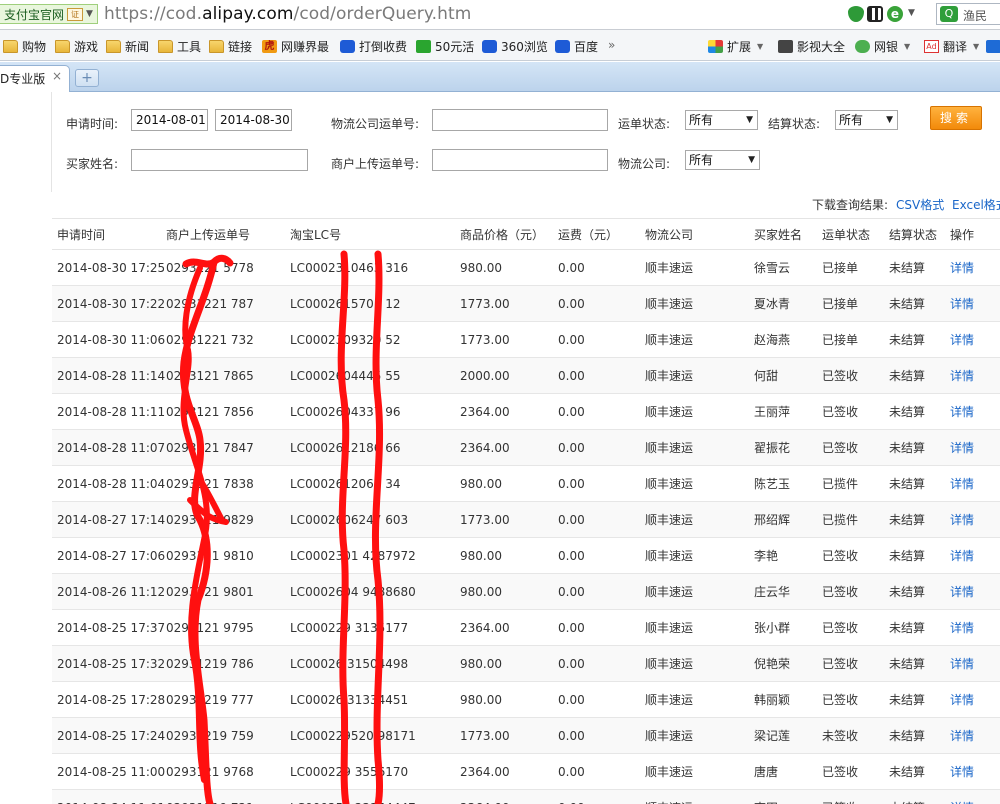  What do you see at coordinates (179, 46) in the screenshot?
I see `favorite-item-tools: 工具` at bounding box center [179, 46].